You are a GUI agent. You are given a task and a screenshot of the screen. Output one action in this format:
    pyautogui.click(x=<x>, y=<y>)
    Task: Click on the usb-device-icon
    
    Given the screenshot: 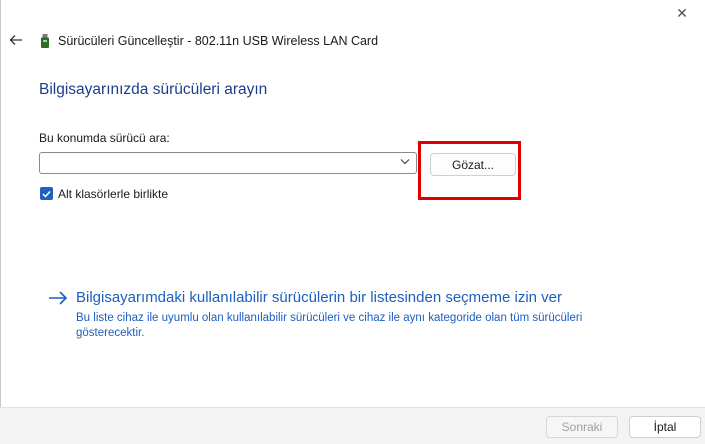 What is the action you would take?
    pyautogui.click(x=45, y=41)
    